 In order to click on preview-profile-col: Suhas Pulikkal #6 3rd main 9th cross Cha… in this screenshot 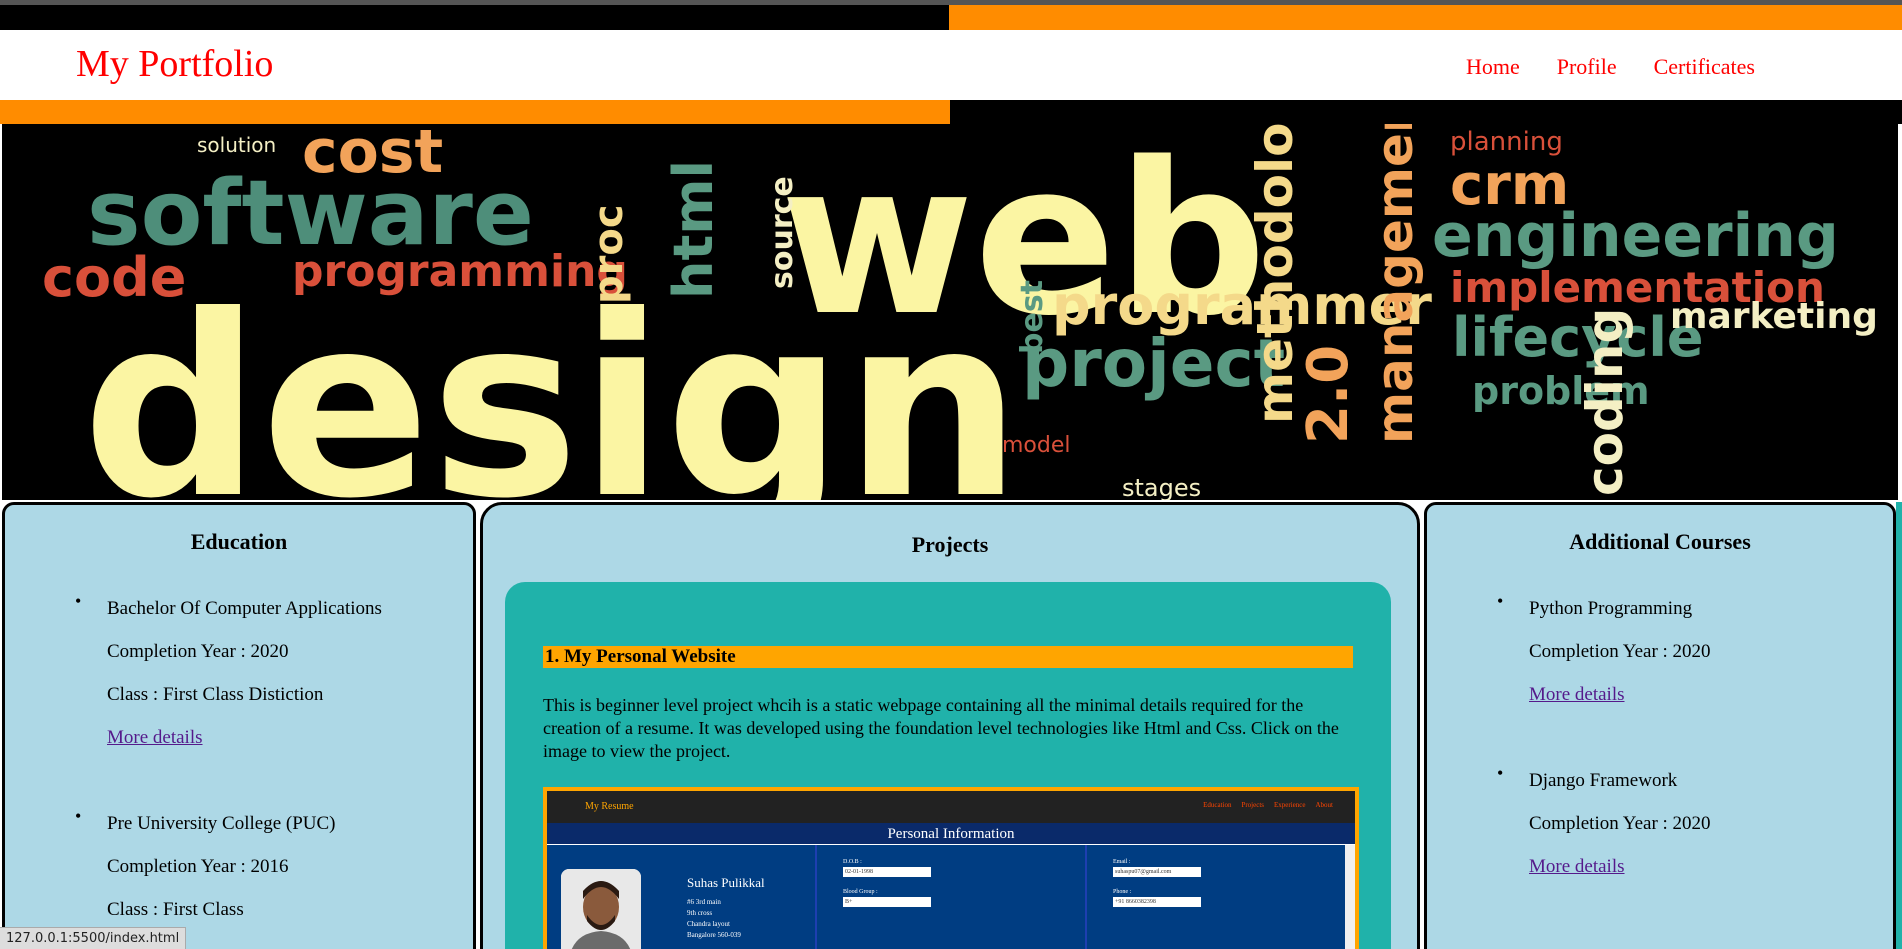, I will do `click(682, 897)`.